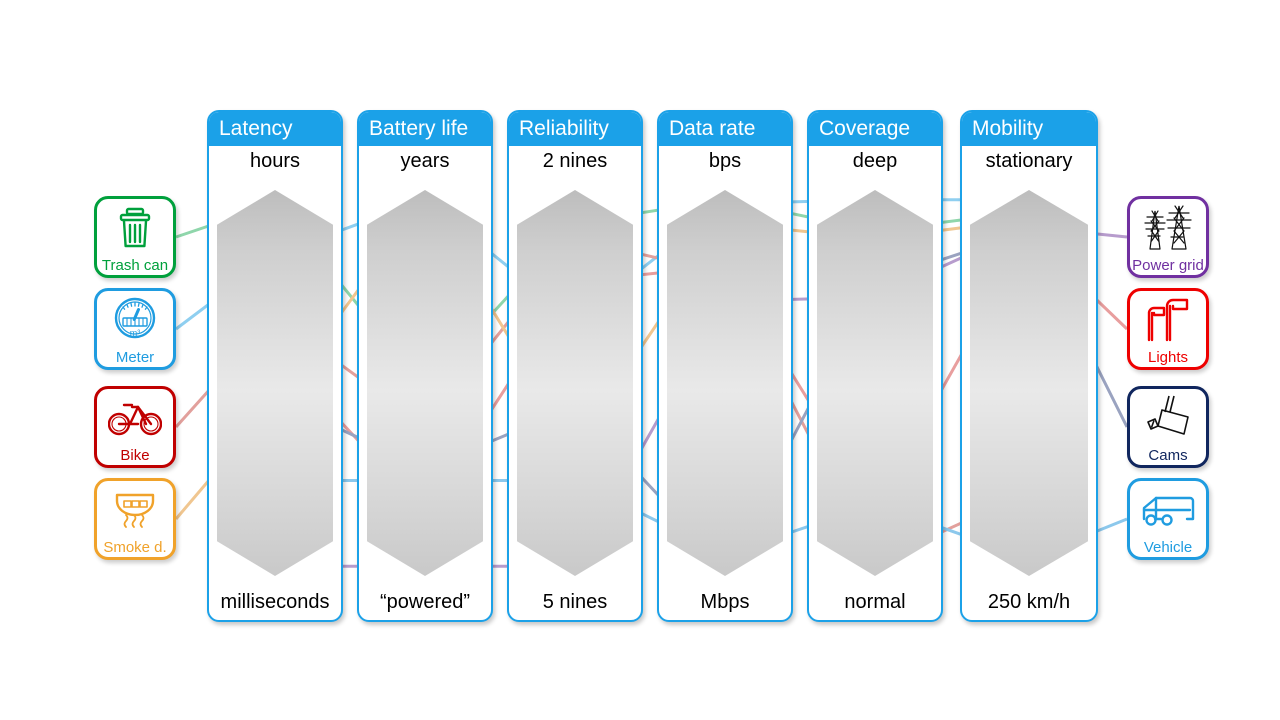  Describe the element at coordinates (1029, 129) in the screenshot. I see `column-title-mobility: Mobility` at that location.